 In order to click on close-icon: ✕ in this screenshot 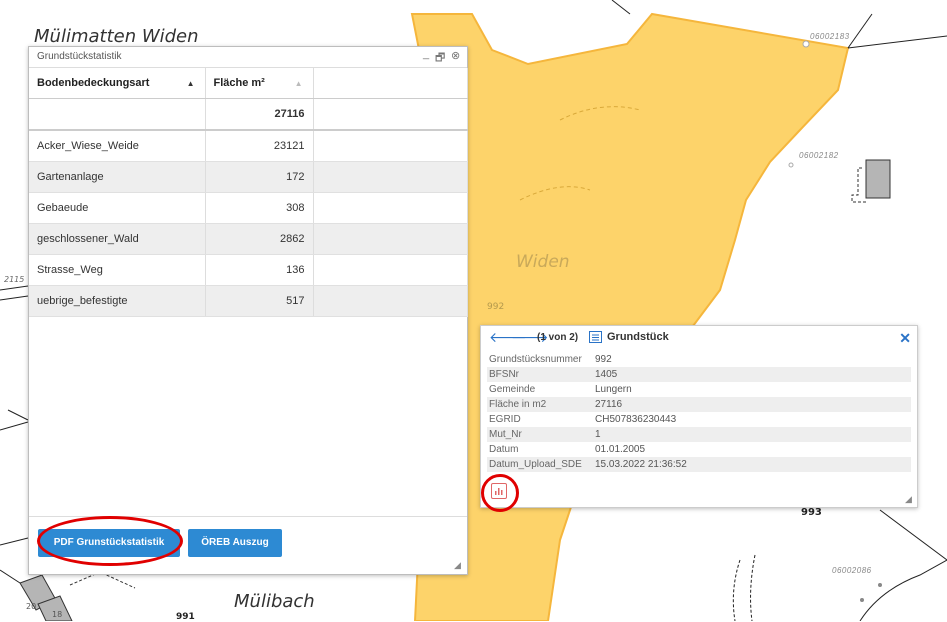, I will do `click(905, 338)`.